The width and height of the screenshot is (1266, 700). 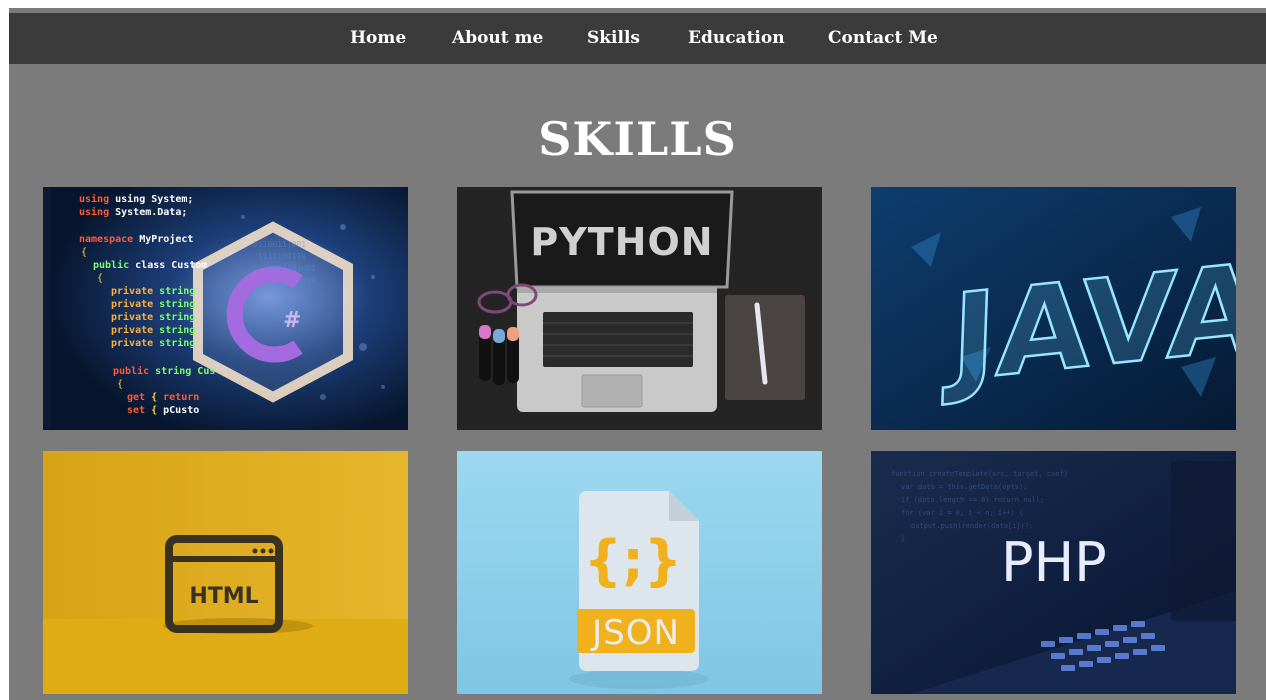 I want to click on svg-text: for (var i = 0; i < n; i++) {, so click(x=962, y=513).